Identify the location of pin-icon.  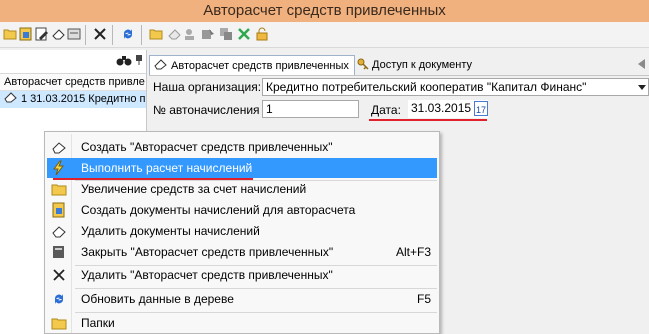
(139, 61).